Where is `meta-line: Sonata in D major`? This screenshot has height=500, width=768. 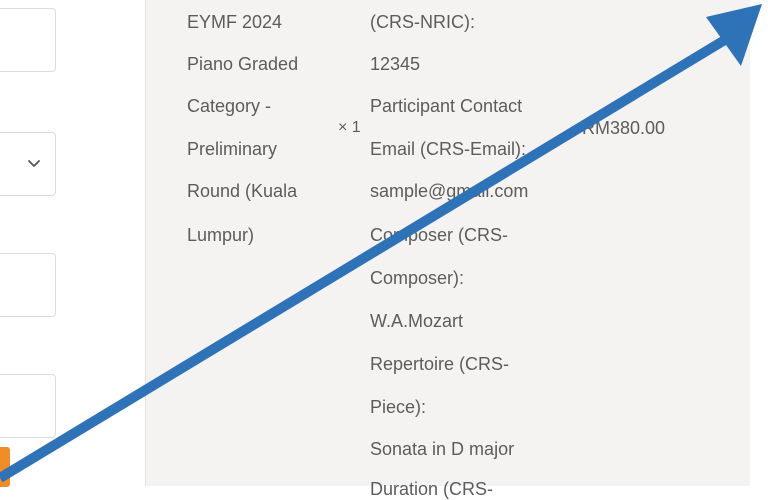
meta-line: Sonata in D major is located at coordinates (442, 449).